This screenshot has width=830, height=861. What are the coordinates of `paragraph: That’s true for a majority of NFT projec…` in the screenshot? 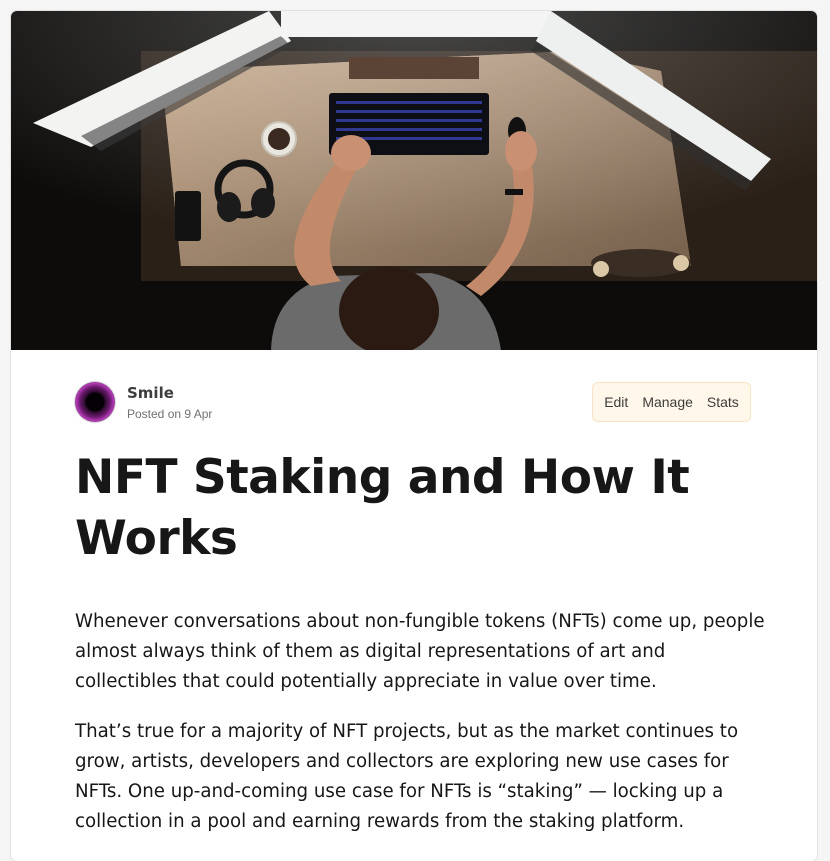 It's located at (407, 776).